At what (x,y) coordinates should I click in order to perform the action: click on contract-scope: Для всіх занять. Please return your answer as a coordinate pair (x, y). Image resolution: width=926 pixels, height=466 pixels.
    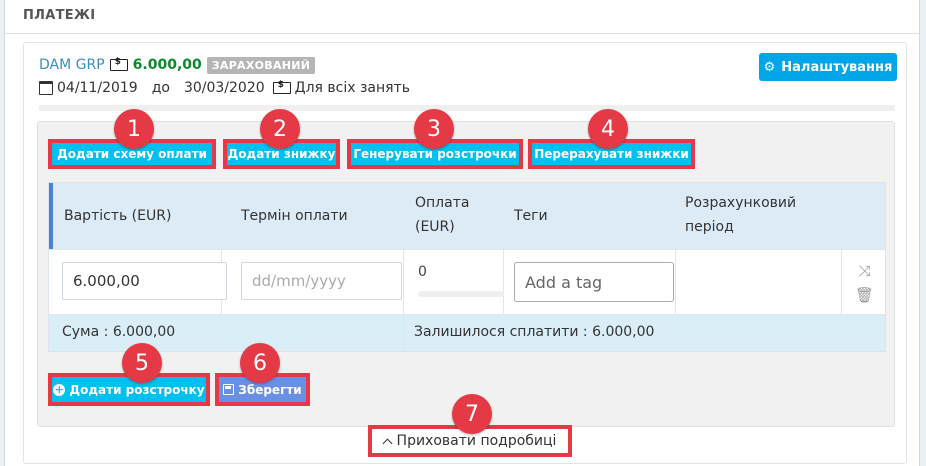
    Looking at the image, I should click on (352, 88).